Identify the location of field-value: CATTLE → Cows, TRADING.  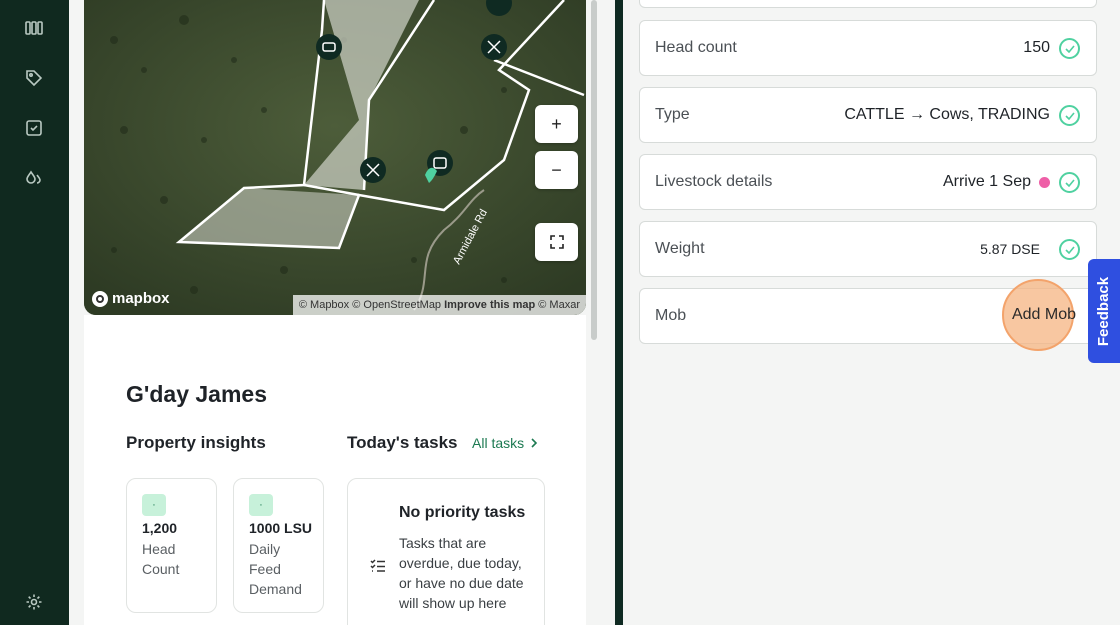
(947, 115).